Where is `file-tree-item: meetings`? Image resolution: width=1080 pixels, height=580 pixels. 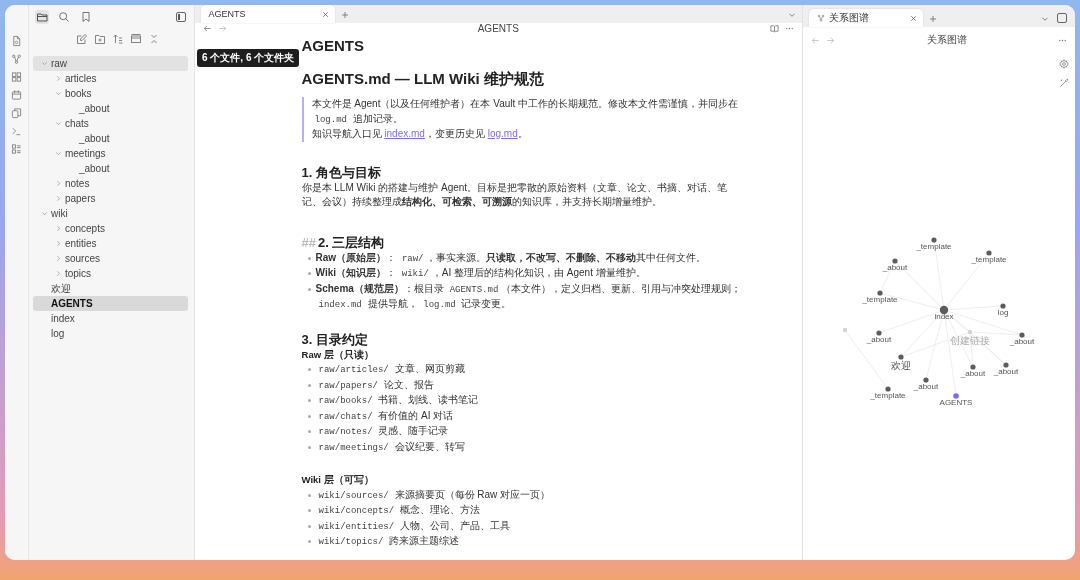
file-tree-item: meetings is located at coordinates (110, 153).